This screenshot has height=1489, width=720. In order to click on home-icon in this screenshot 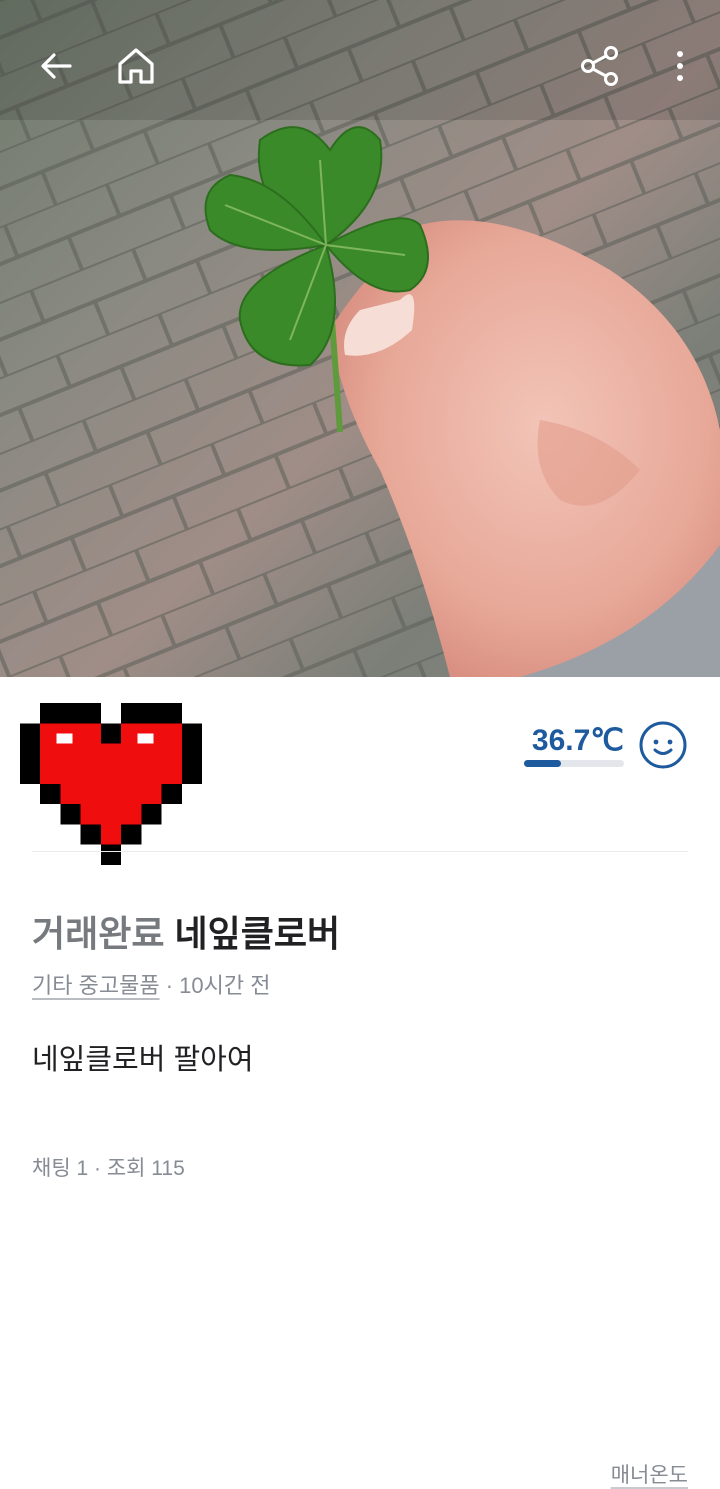, I will do `click(136, 66)`.